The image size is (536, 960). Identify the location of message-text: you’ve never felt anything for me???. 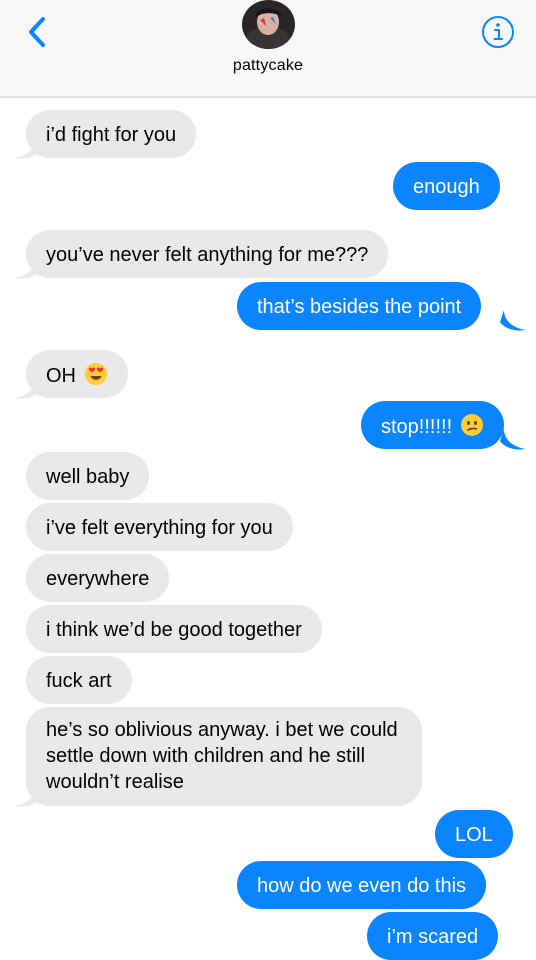
(207, 255).